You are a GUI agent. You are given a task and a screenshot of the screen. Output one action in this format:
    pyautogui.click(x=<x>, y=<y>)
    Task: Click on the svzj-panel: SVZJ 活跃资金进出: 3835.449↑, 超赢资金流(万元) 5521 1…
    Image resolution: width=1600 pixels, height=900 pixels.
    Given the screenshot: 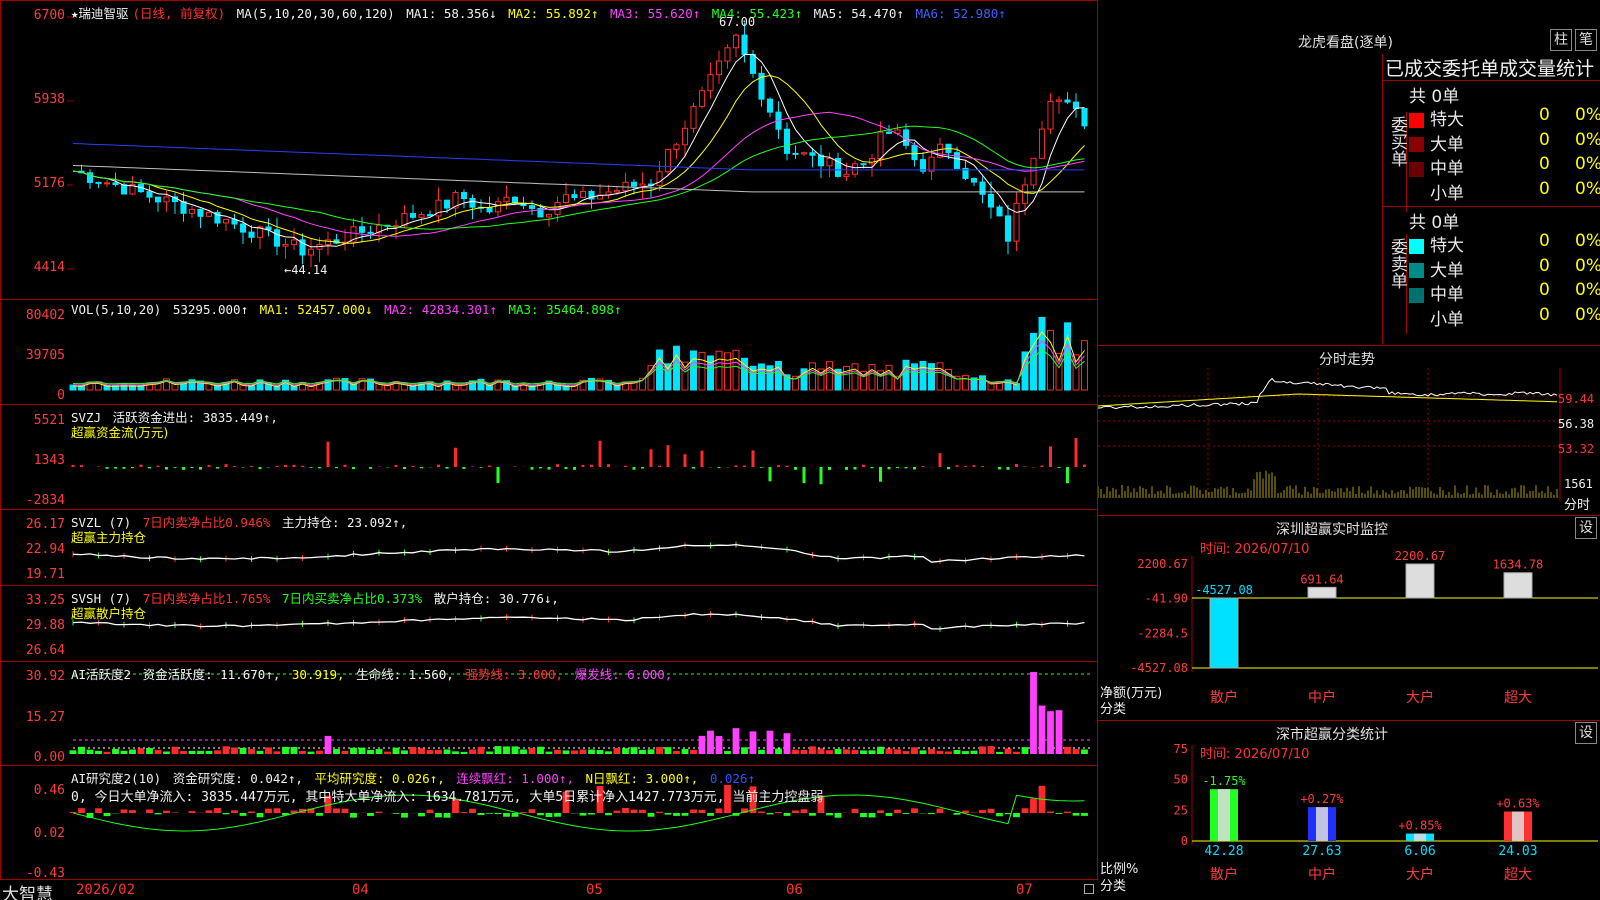 What is the action you would take?
    pyautogui.click(x=549, y=457)
    